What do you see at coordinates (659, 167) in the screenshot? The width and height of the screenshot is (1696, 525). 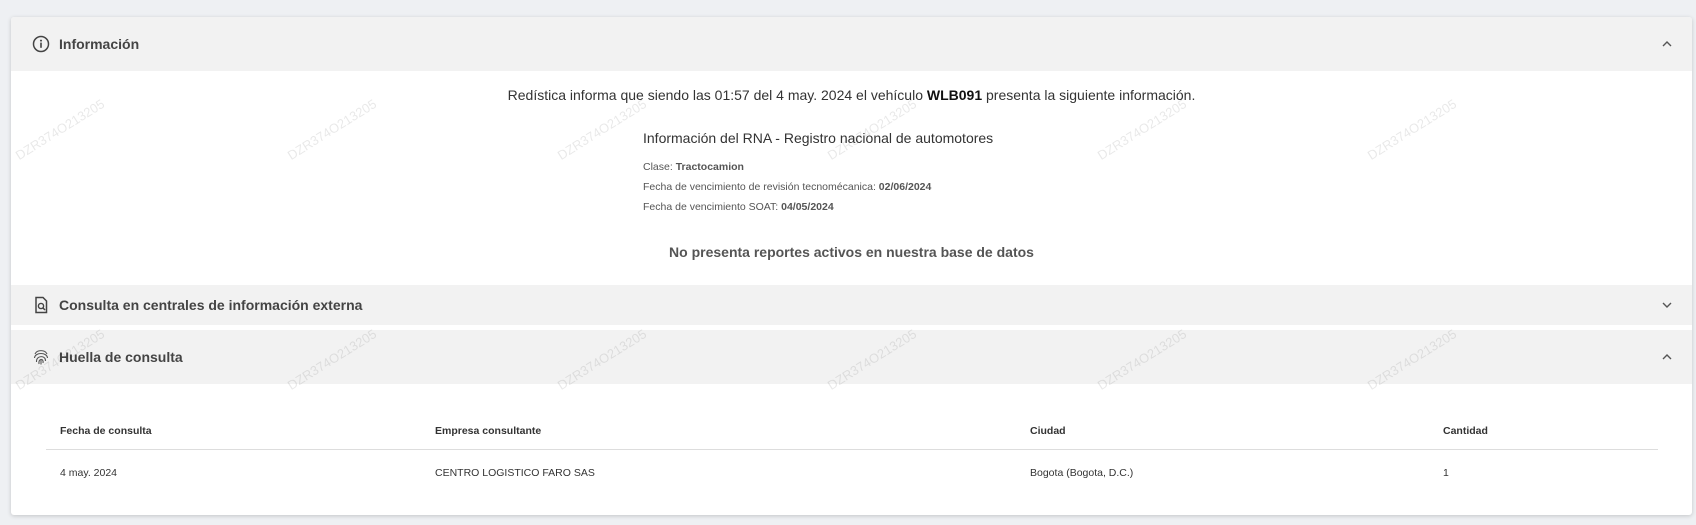 I see `rna-clase-label: Clase:` at bounding box center [659, 167].